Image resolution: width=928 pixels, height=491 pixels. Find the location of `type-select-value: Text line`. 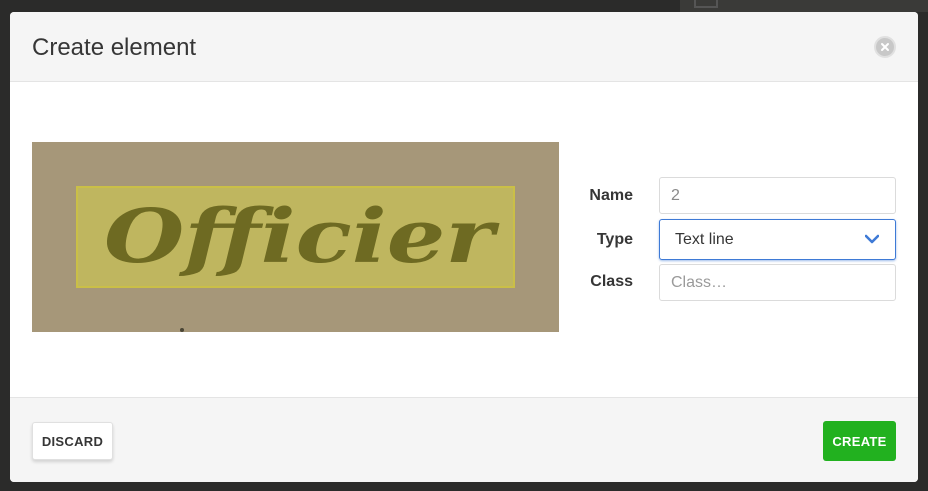

type-select-value: Text line is located at coordinates (704, 239).